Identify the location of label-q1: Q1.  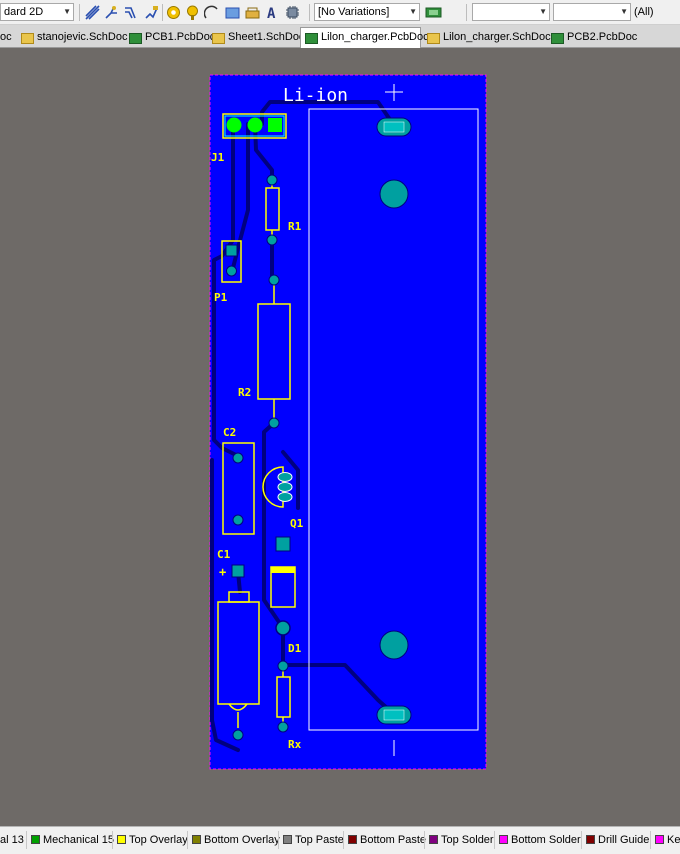
(297, 523).